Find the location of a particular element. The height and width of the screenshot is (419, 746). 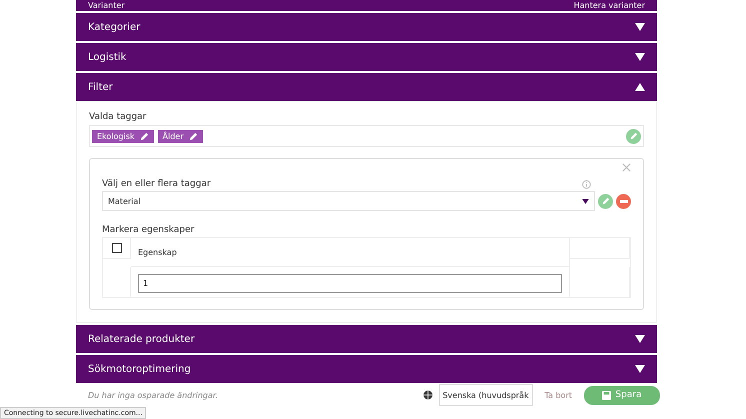

section-header: Sökmotoroptimering is located at coordinates (366, 369).